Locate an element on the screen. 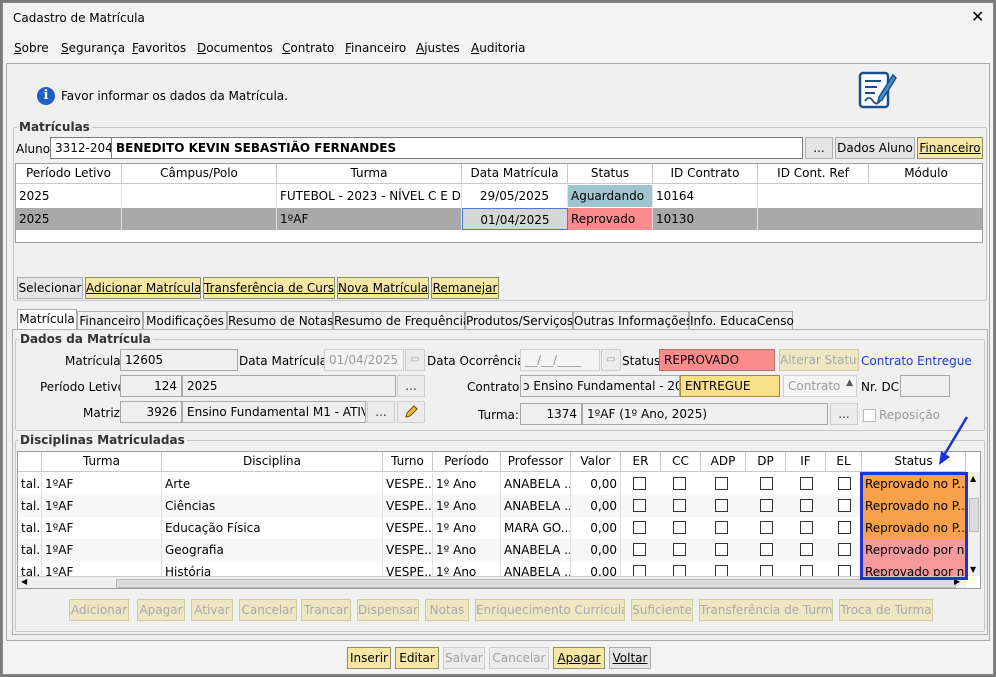 The height and width of the screenshot is (677, 996). close-icon: ✕ is located at coordinates (977, 16).